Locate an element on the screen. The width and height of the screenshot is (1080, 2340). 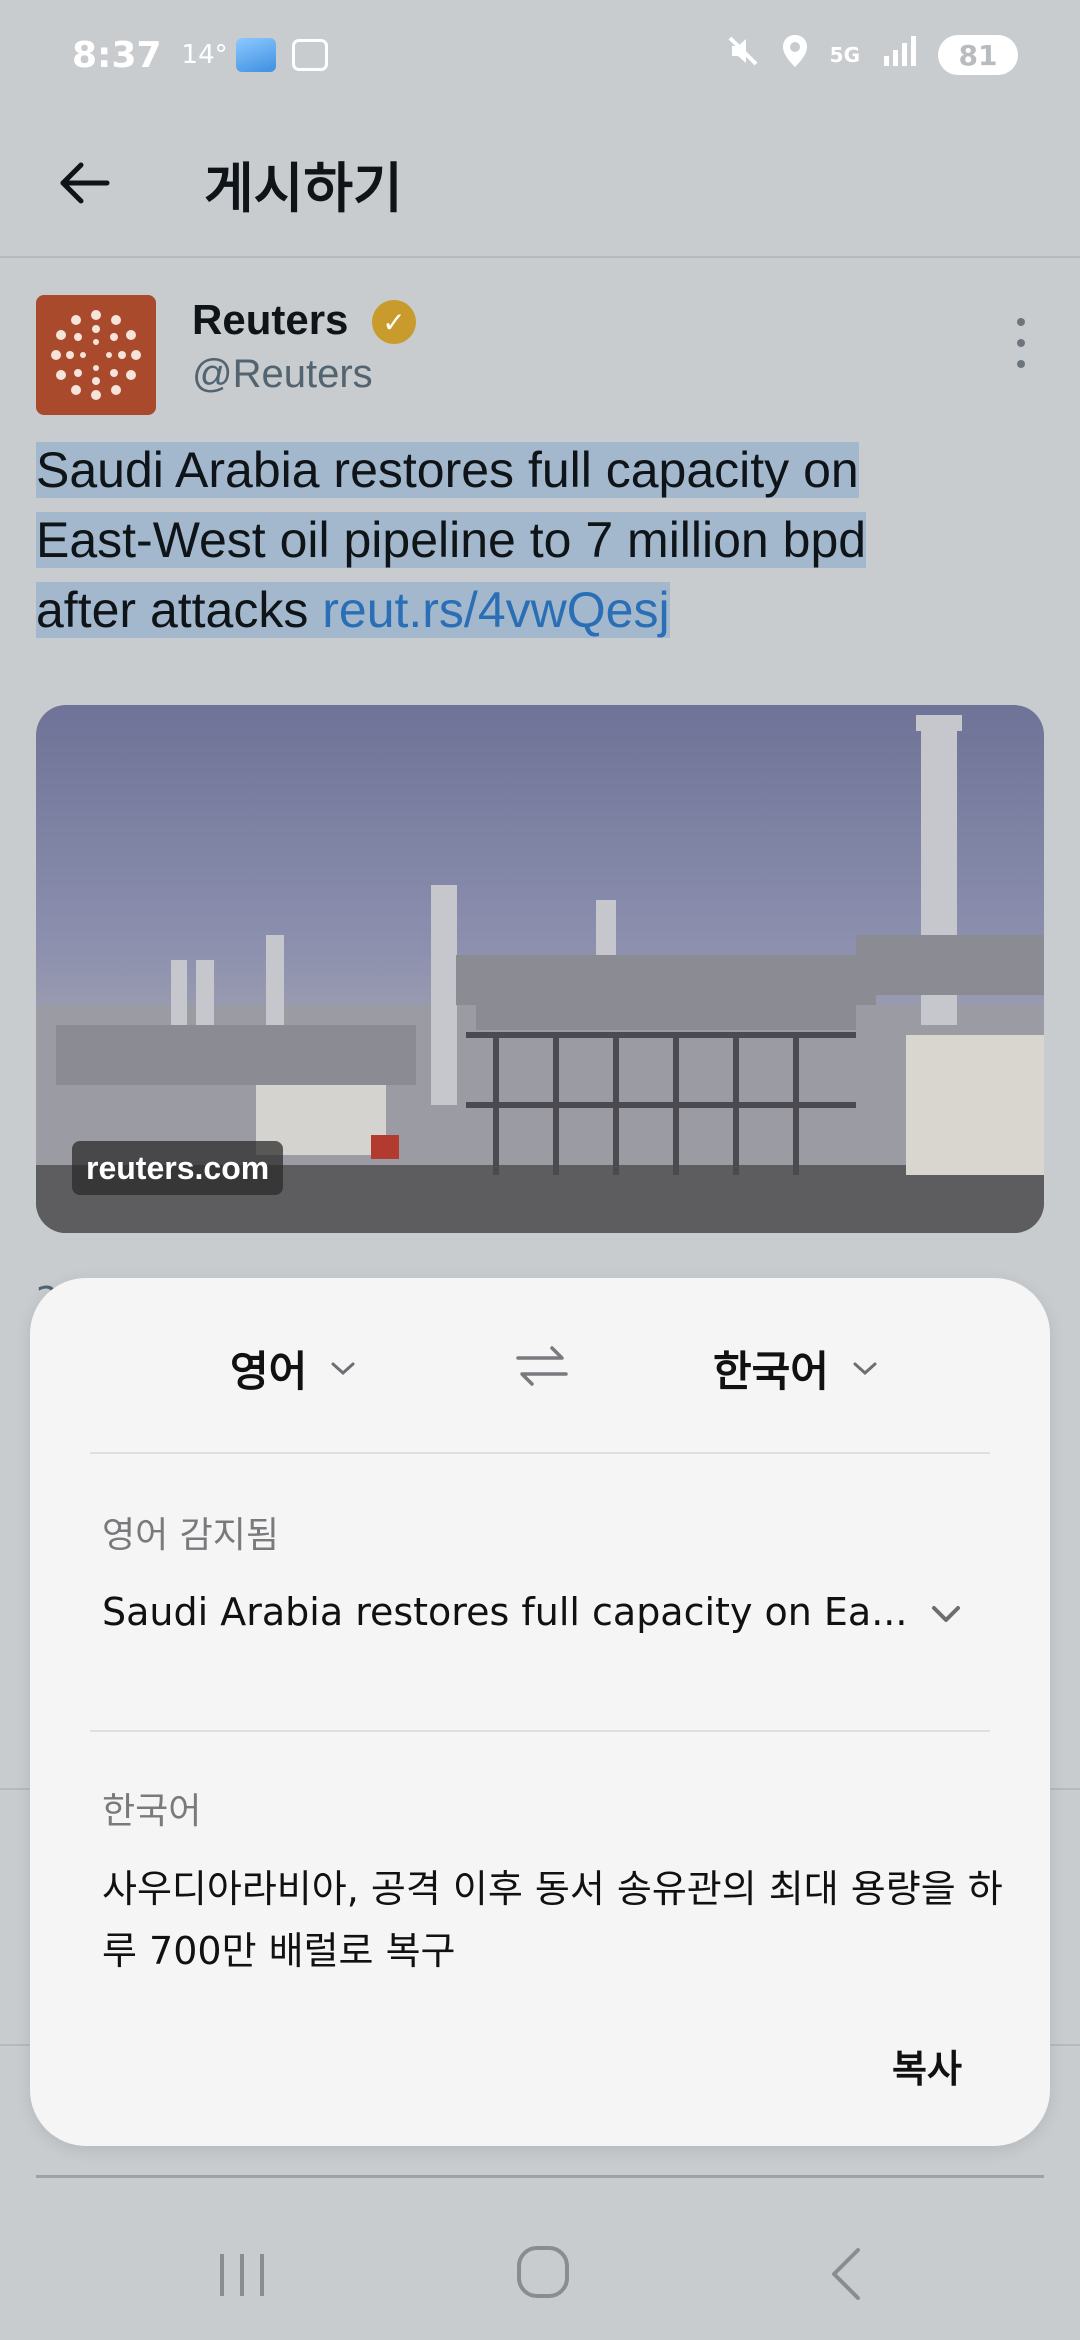
swap-languages-icon is located at coordinates (542, 1366).